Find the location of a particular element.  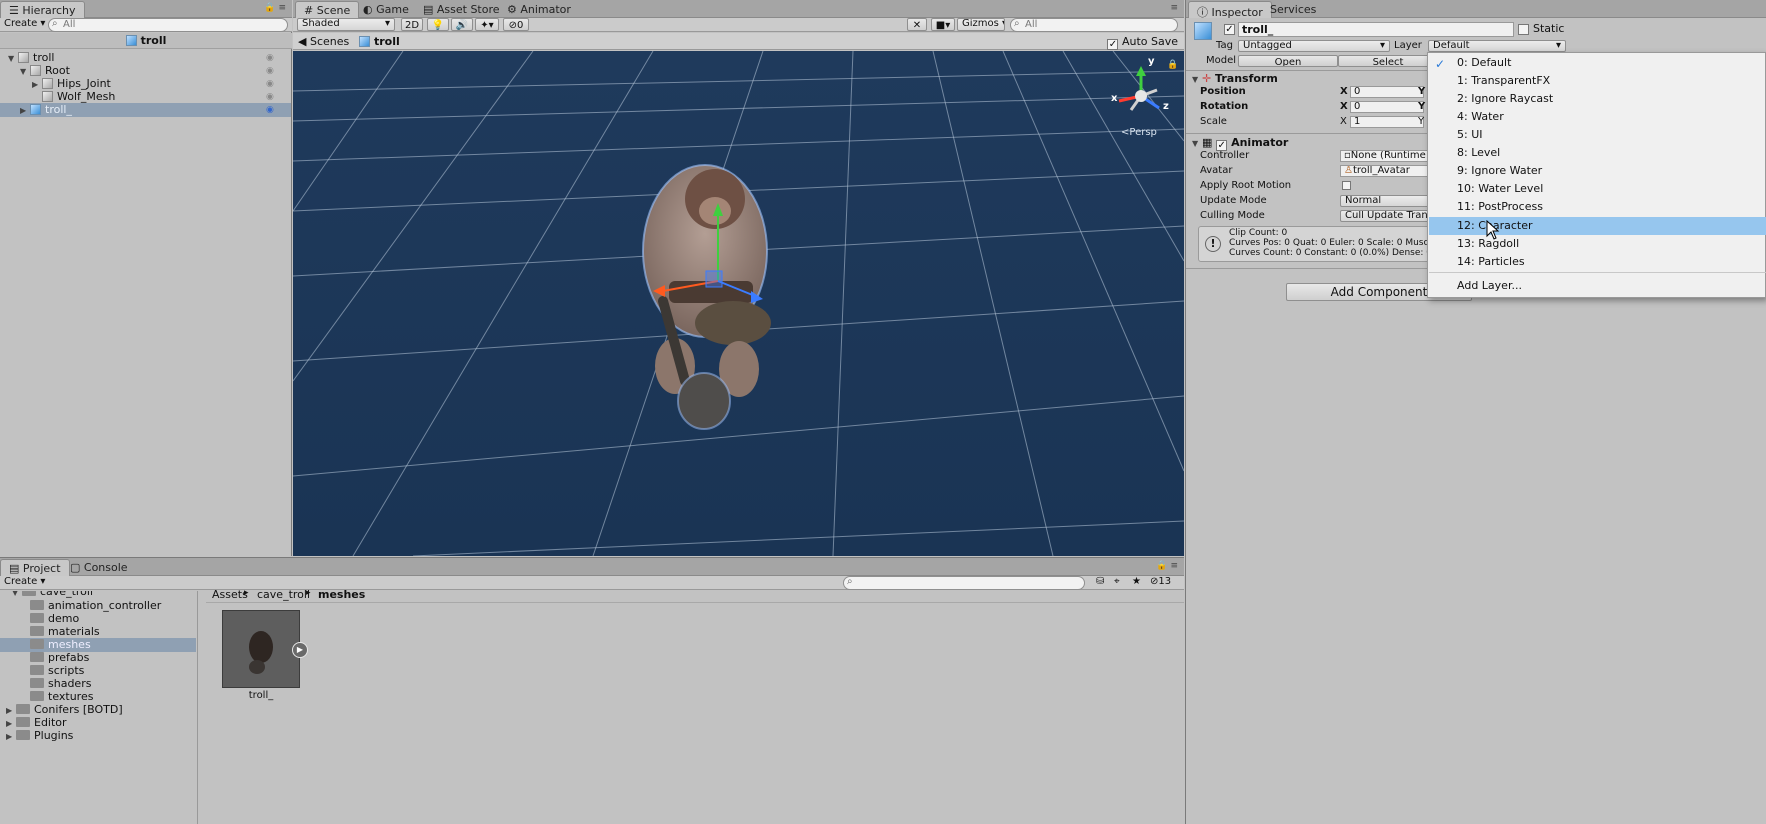

layer-option-transparentfx: 1: TransparentFX is located at coordinates (1597, 81).